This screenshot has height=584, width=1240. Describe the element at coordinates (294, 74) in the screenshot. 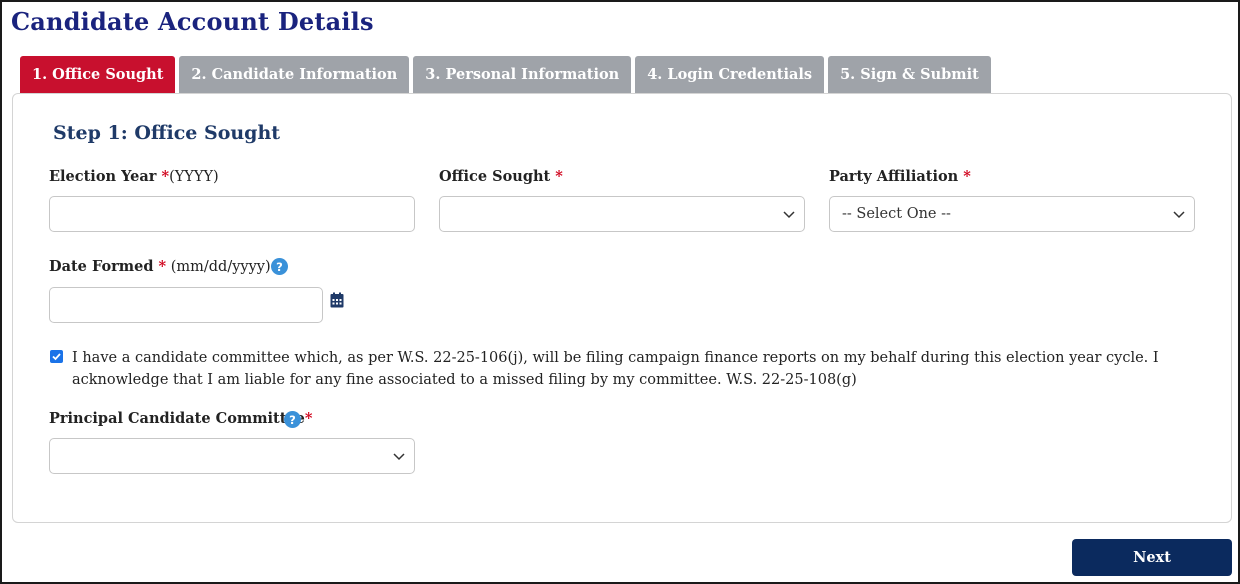

I see `tab-candidate-information: 2. Candidate Information` at that location.